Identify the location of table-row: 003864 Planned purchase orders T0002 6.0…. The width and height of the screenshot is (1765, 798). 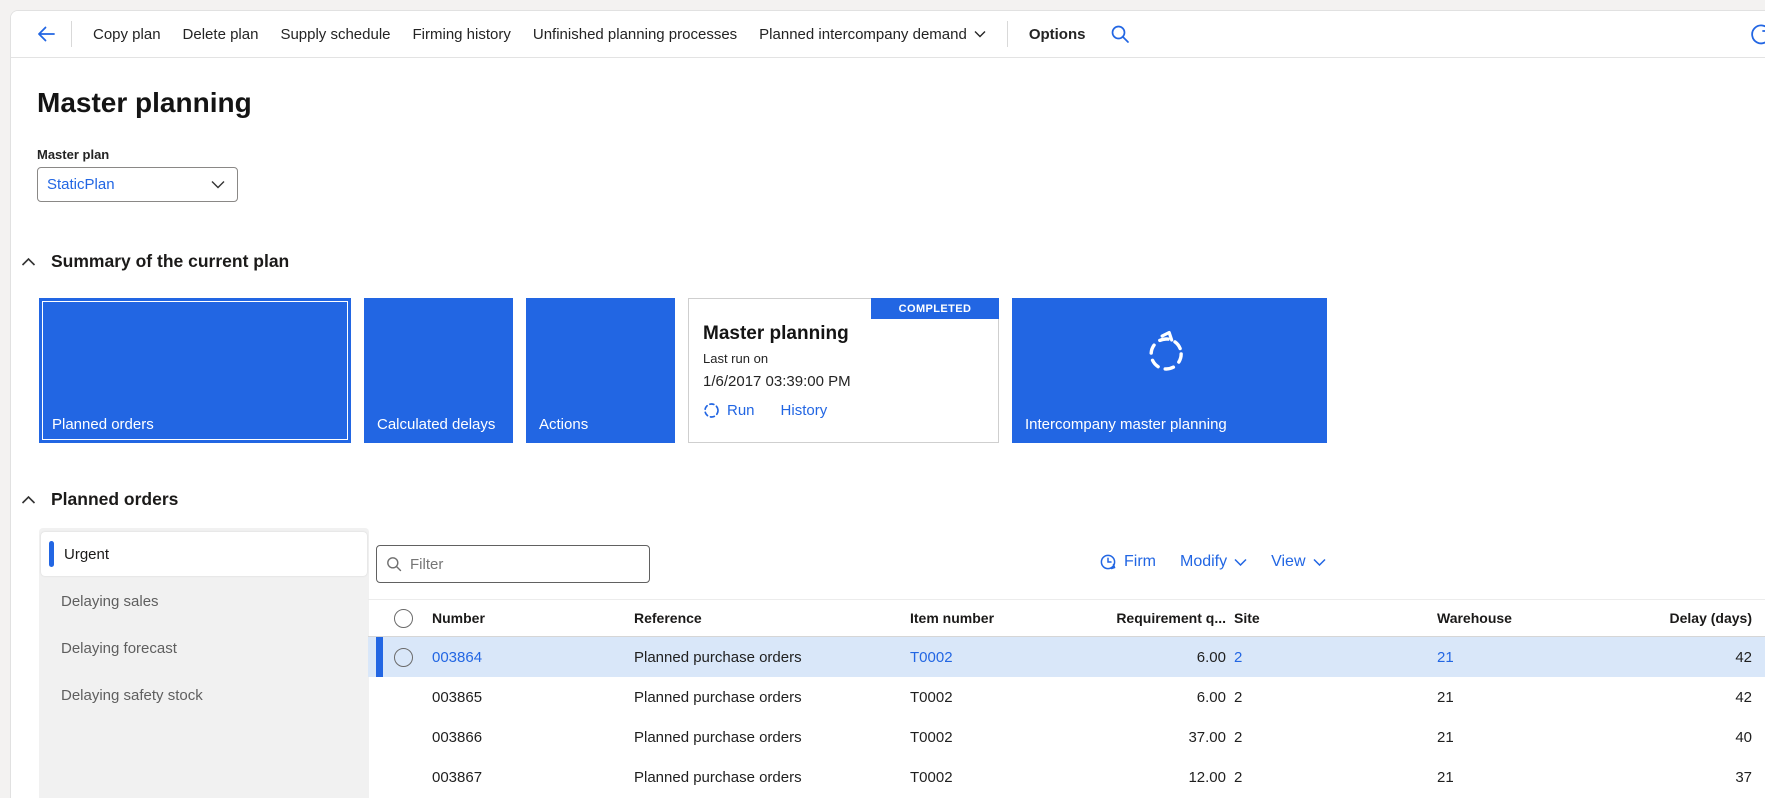
(1066, 657).